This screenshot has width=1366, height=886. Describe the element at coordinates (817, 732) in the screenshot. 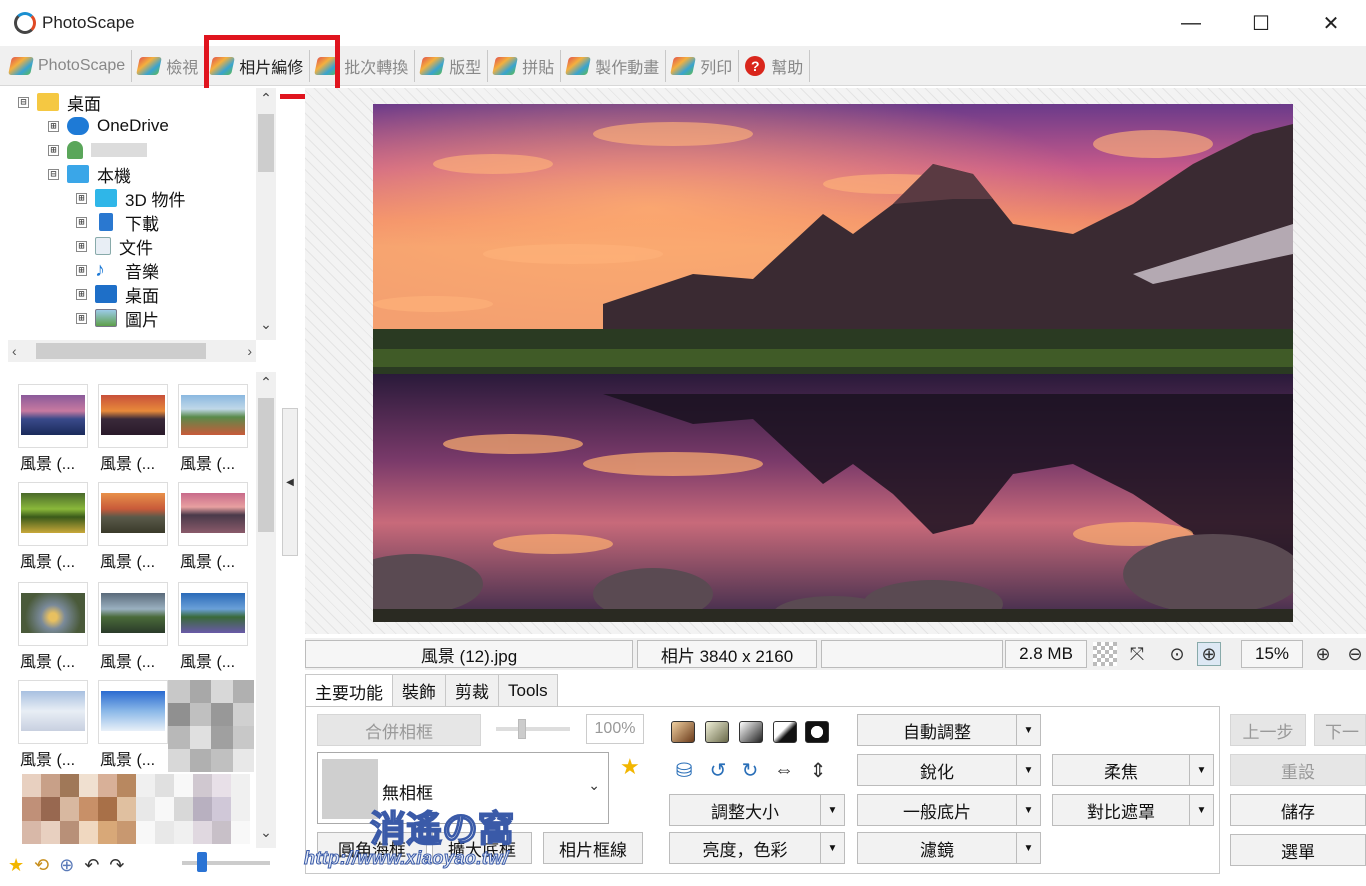

I see `negative-preset-icon` at that location.